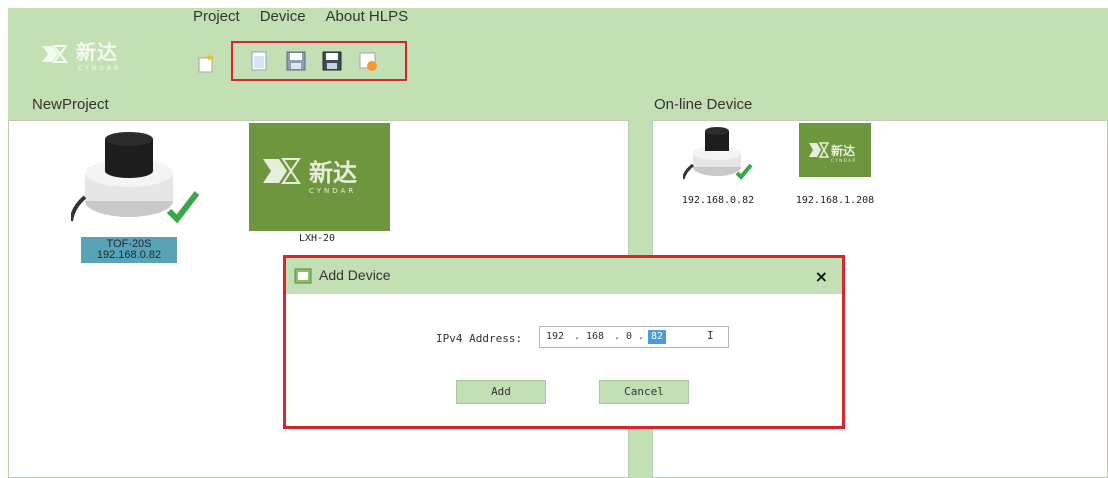 The width and height of the screenshot is (1108, 478). What do you see at coordinates (479, 338) in the screenshot?
I see `ipv4-label: IPv4 Address:` at bounding box center [479, 338].